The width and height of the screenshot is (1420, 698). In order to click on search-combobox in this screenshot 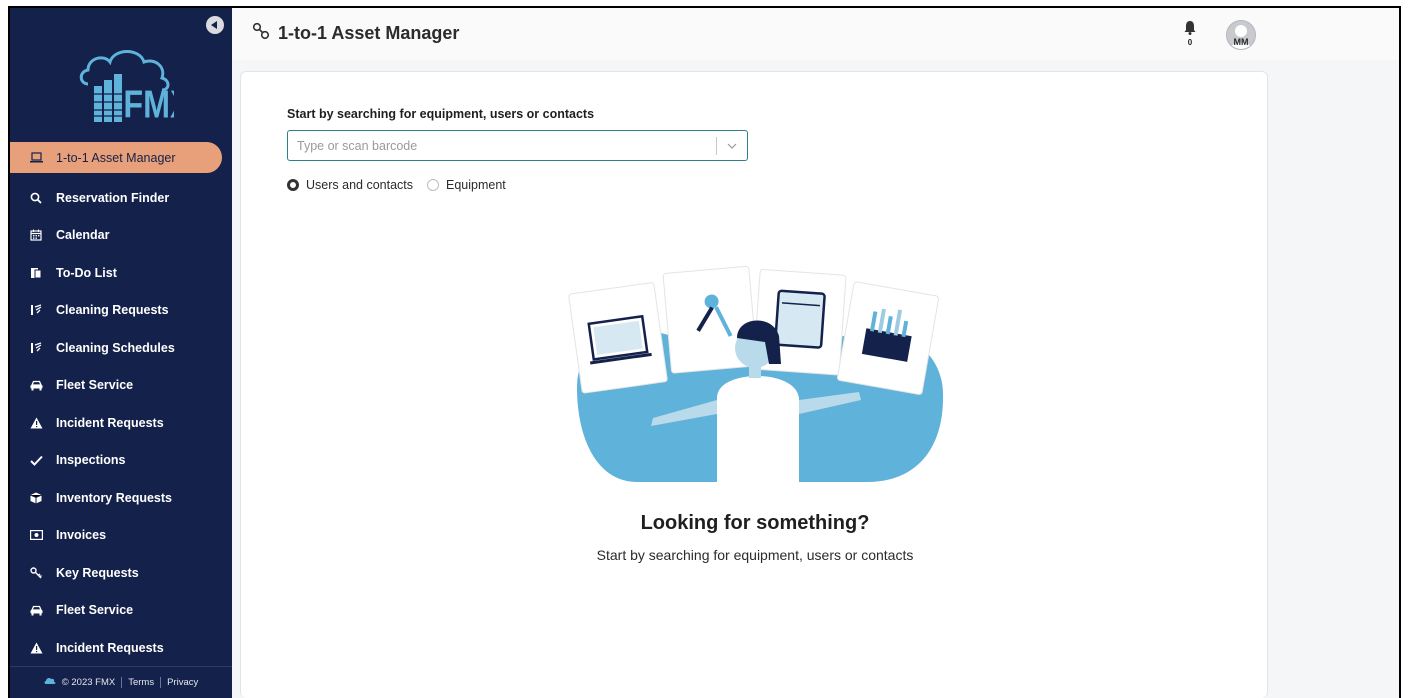, I will do `click(517, 145)`.